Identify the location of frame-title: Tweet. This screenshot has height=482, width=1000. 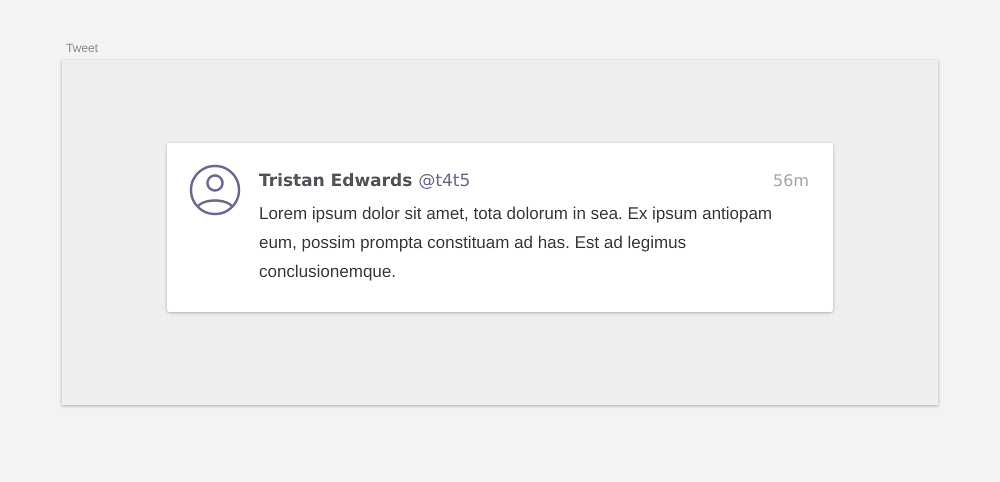
(83, 48).